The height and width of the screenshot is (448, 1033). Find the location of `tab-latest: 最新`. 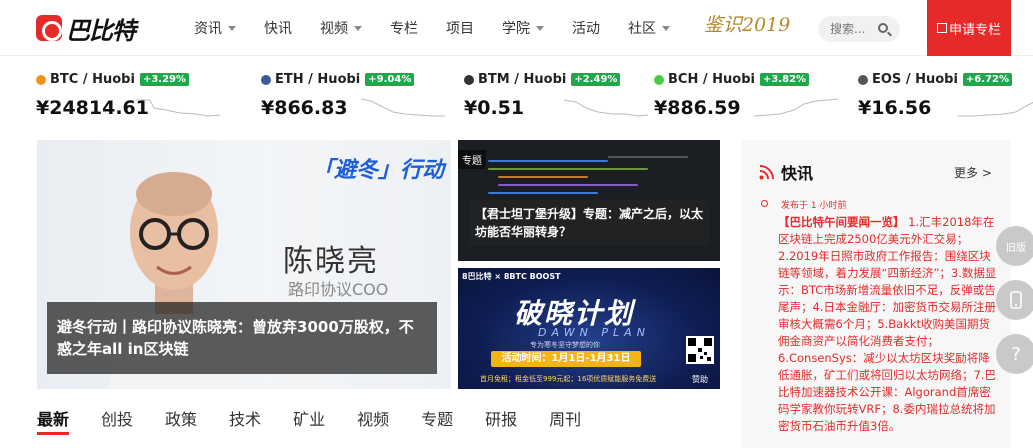

tab-latest: 最新 is located at coordinates (53, 423).